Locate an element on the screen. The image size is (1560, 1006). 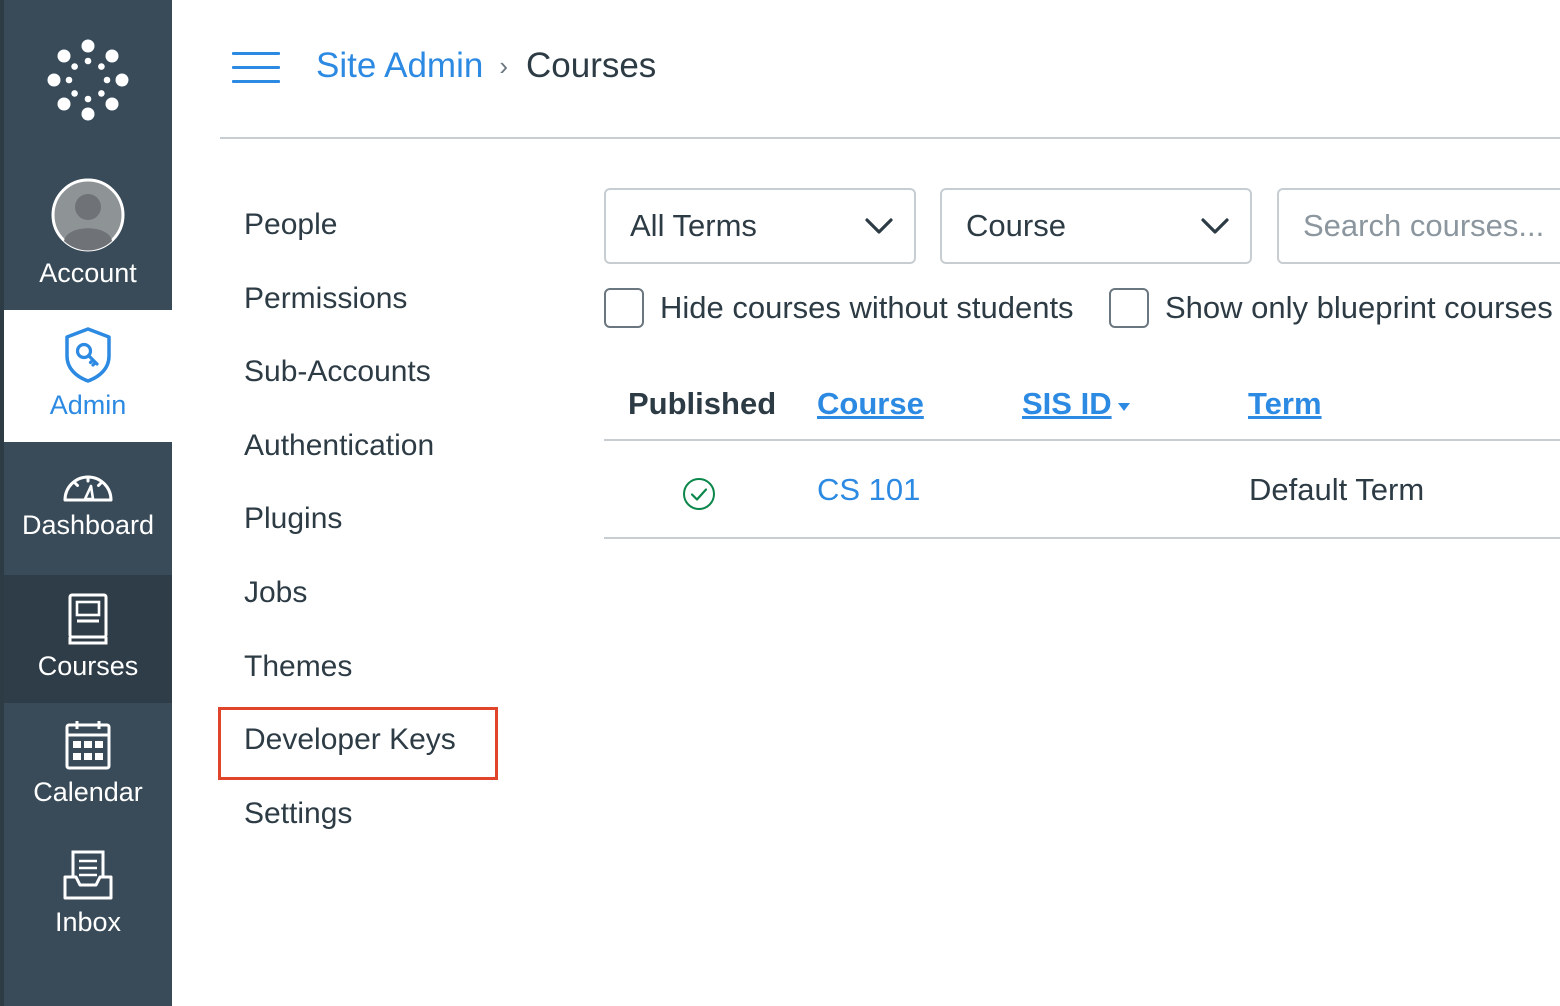
blueprint-only-option: Show only blueprint courses is located at coordinates (1331, 308).